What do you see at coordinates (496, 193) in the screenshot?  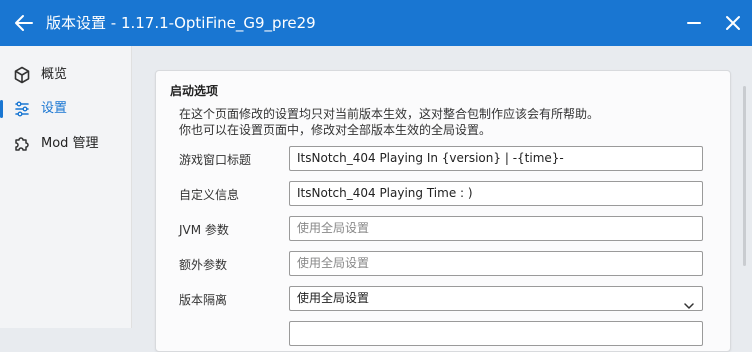 I see `custom-info-input: ItsNotch_404 Playing Time : )` at bounding box center [496, 193].